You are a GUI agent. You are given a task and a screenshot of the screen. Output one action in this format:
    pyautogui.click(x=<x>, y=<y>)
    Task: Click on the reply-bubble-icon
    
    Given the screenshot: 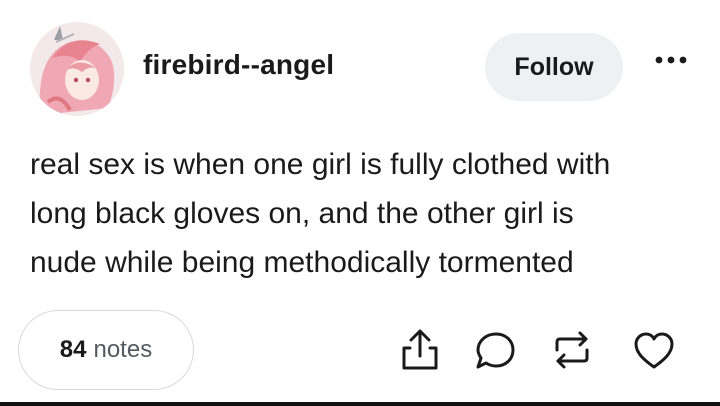 What is the action you would take?
    pyautogui.click(x=495, y=350)
    